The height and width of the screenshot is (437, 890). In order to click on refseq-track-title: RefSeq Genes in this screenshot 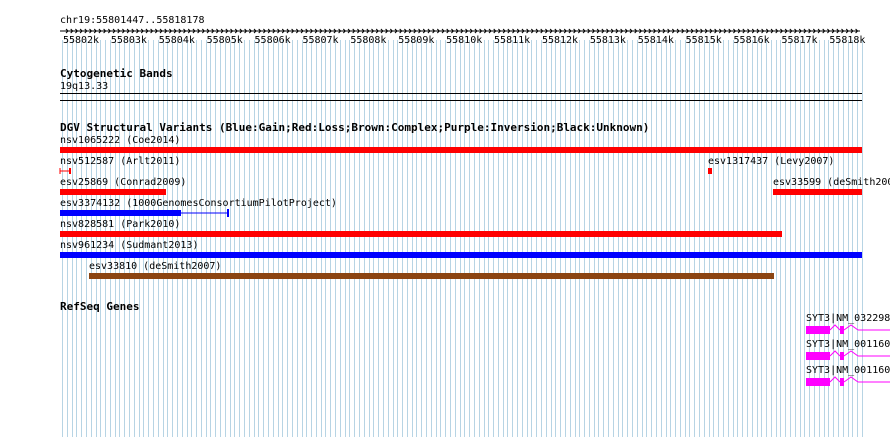, I will do `click(100, 306)`.